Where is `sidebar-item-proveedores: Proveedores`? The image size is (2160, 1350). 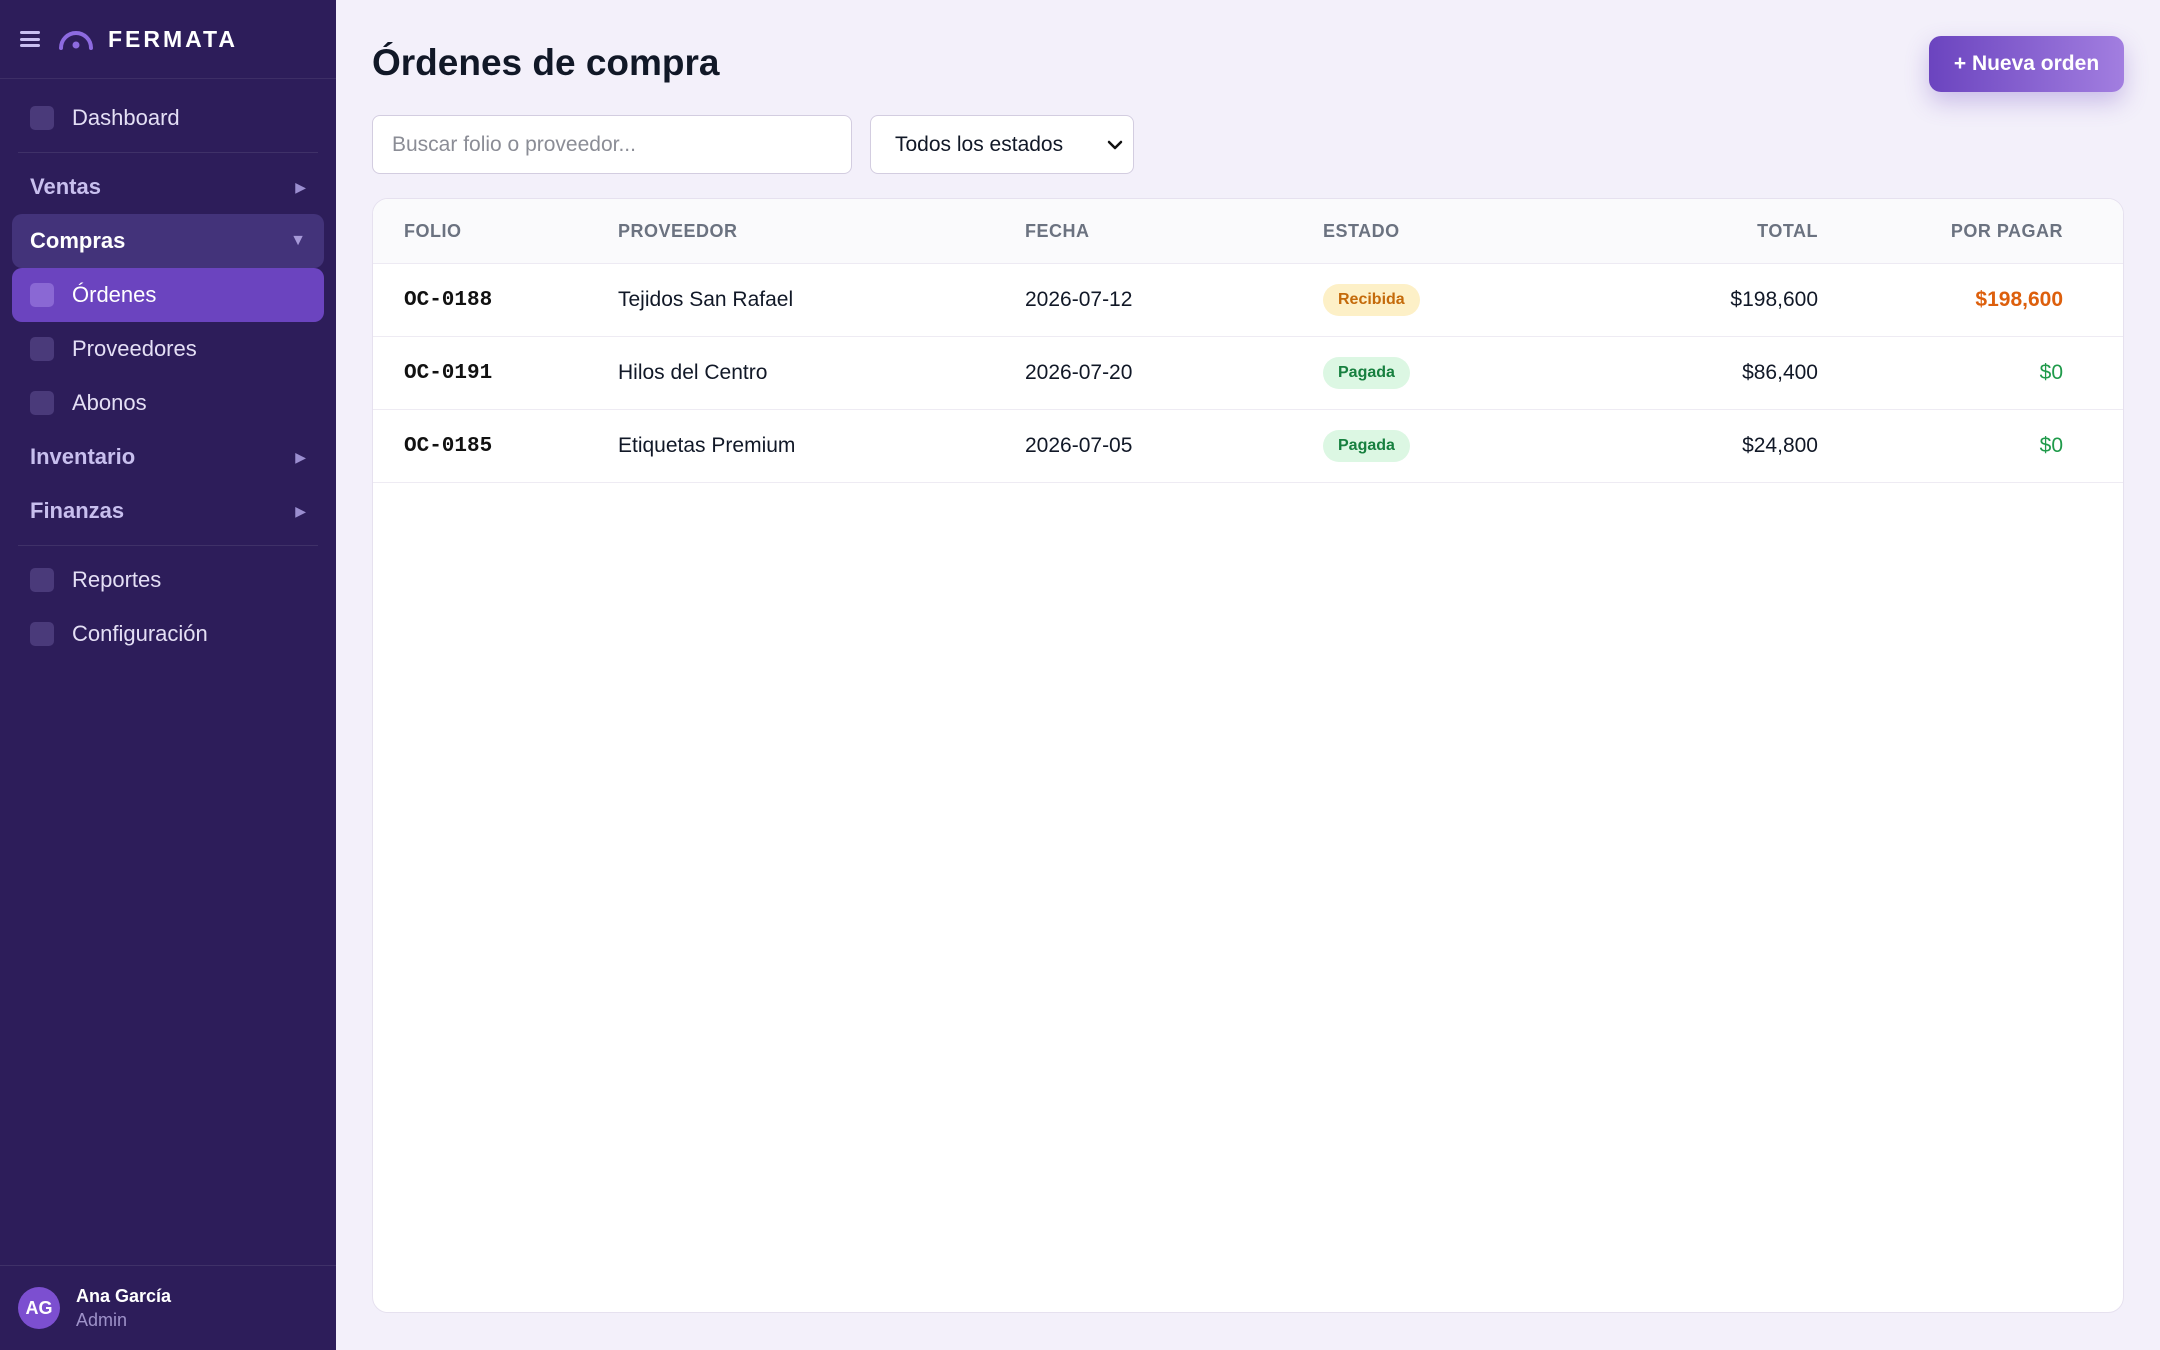
sidebar-item-proveedores: Proveedores is located at coordinates (168, 349).